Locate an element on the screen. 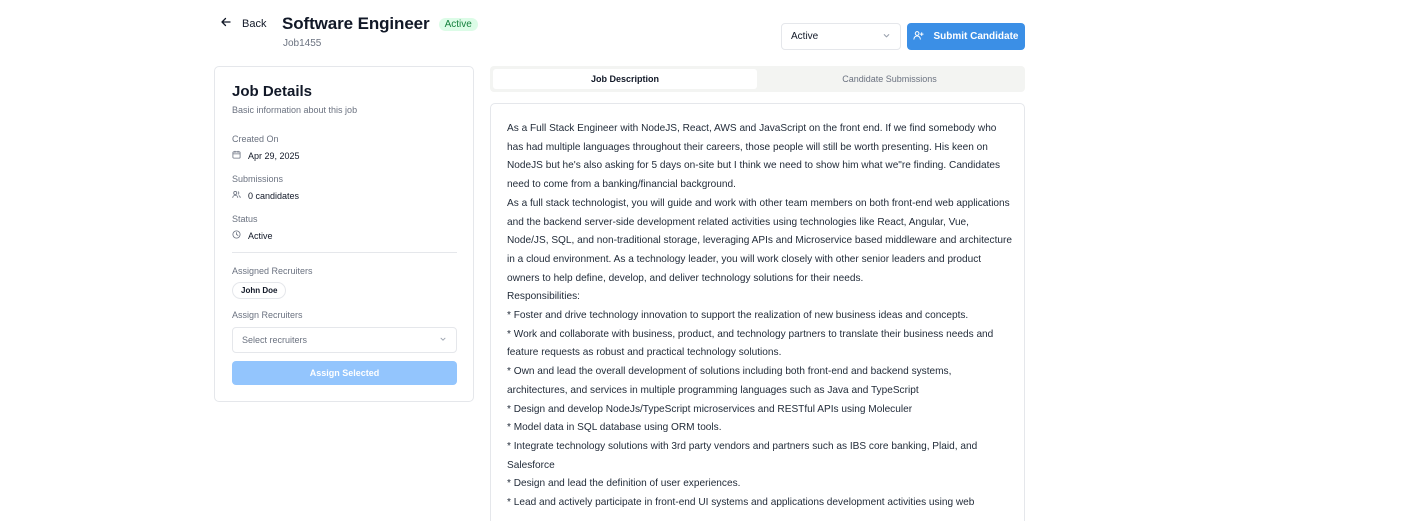  job-id: Job1455 is located at coordinates (302, 43).